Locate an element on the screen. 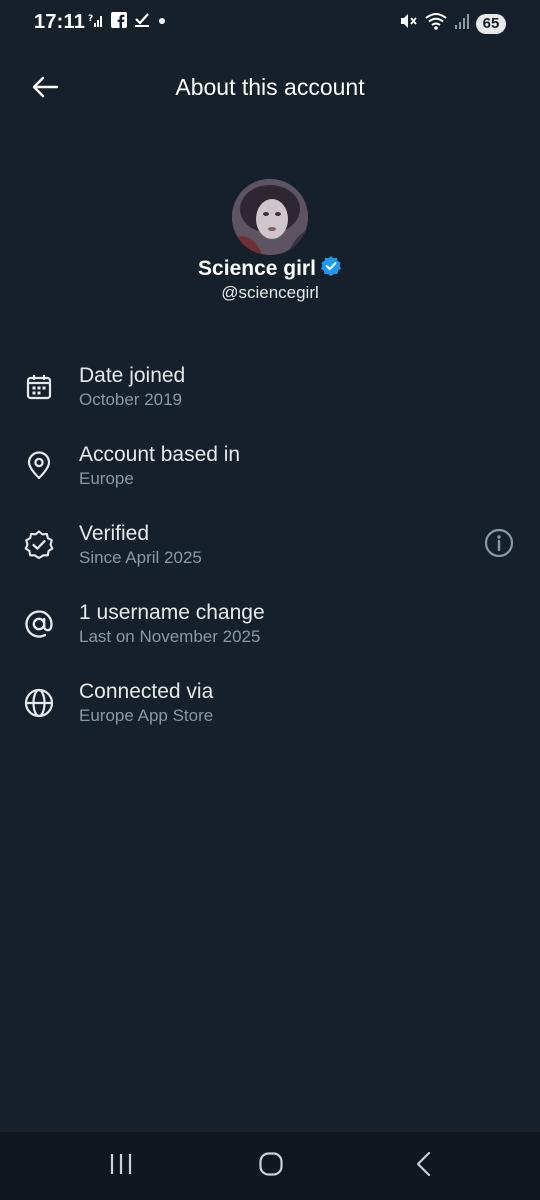  battery-icon: 65 is located at coordinates (491, 23).